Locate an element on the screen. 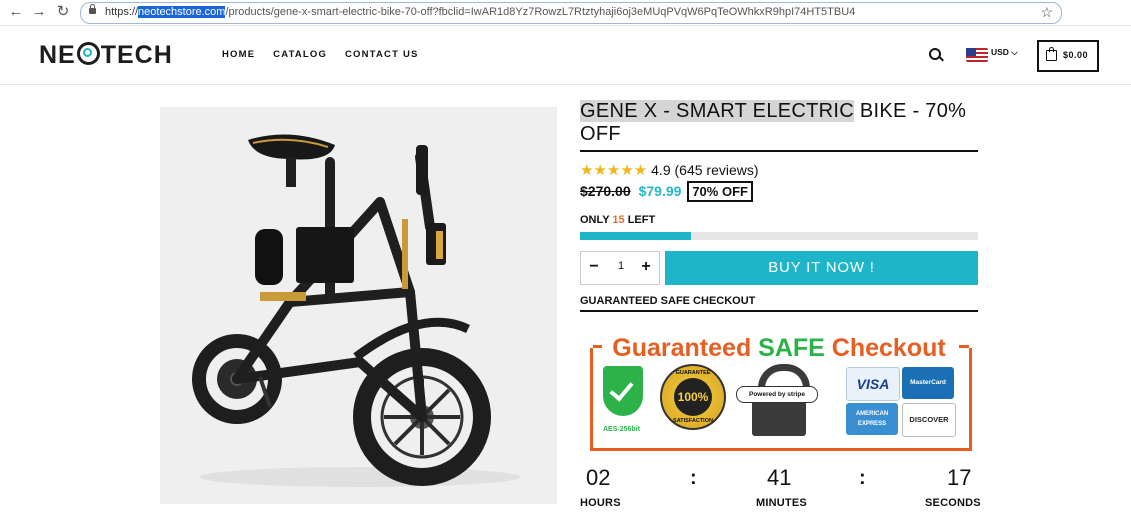  nav-home: HOME is located at coordinates (238, 54).